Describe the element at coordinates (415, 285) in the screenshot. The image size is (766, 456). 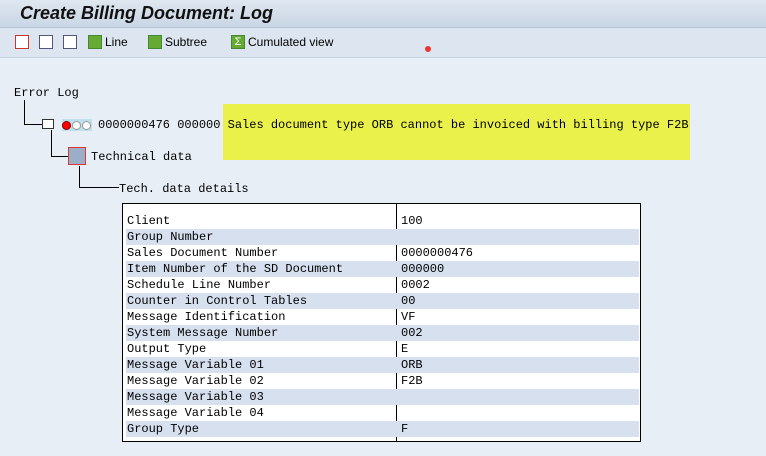
I see `field-value: 0002` at that location.